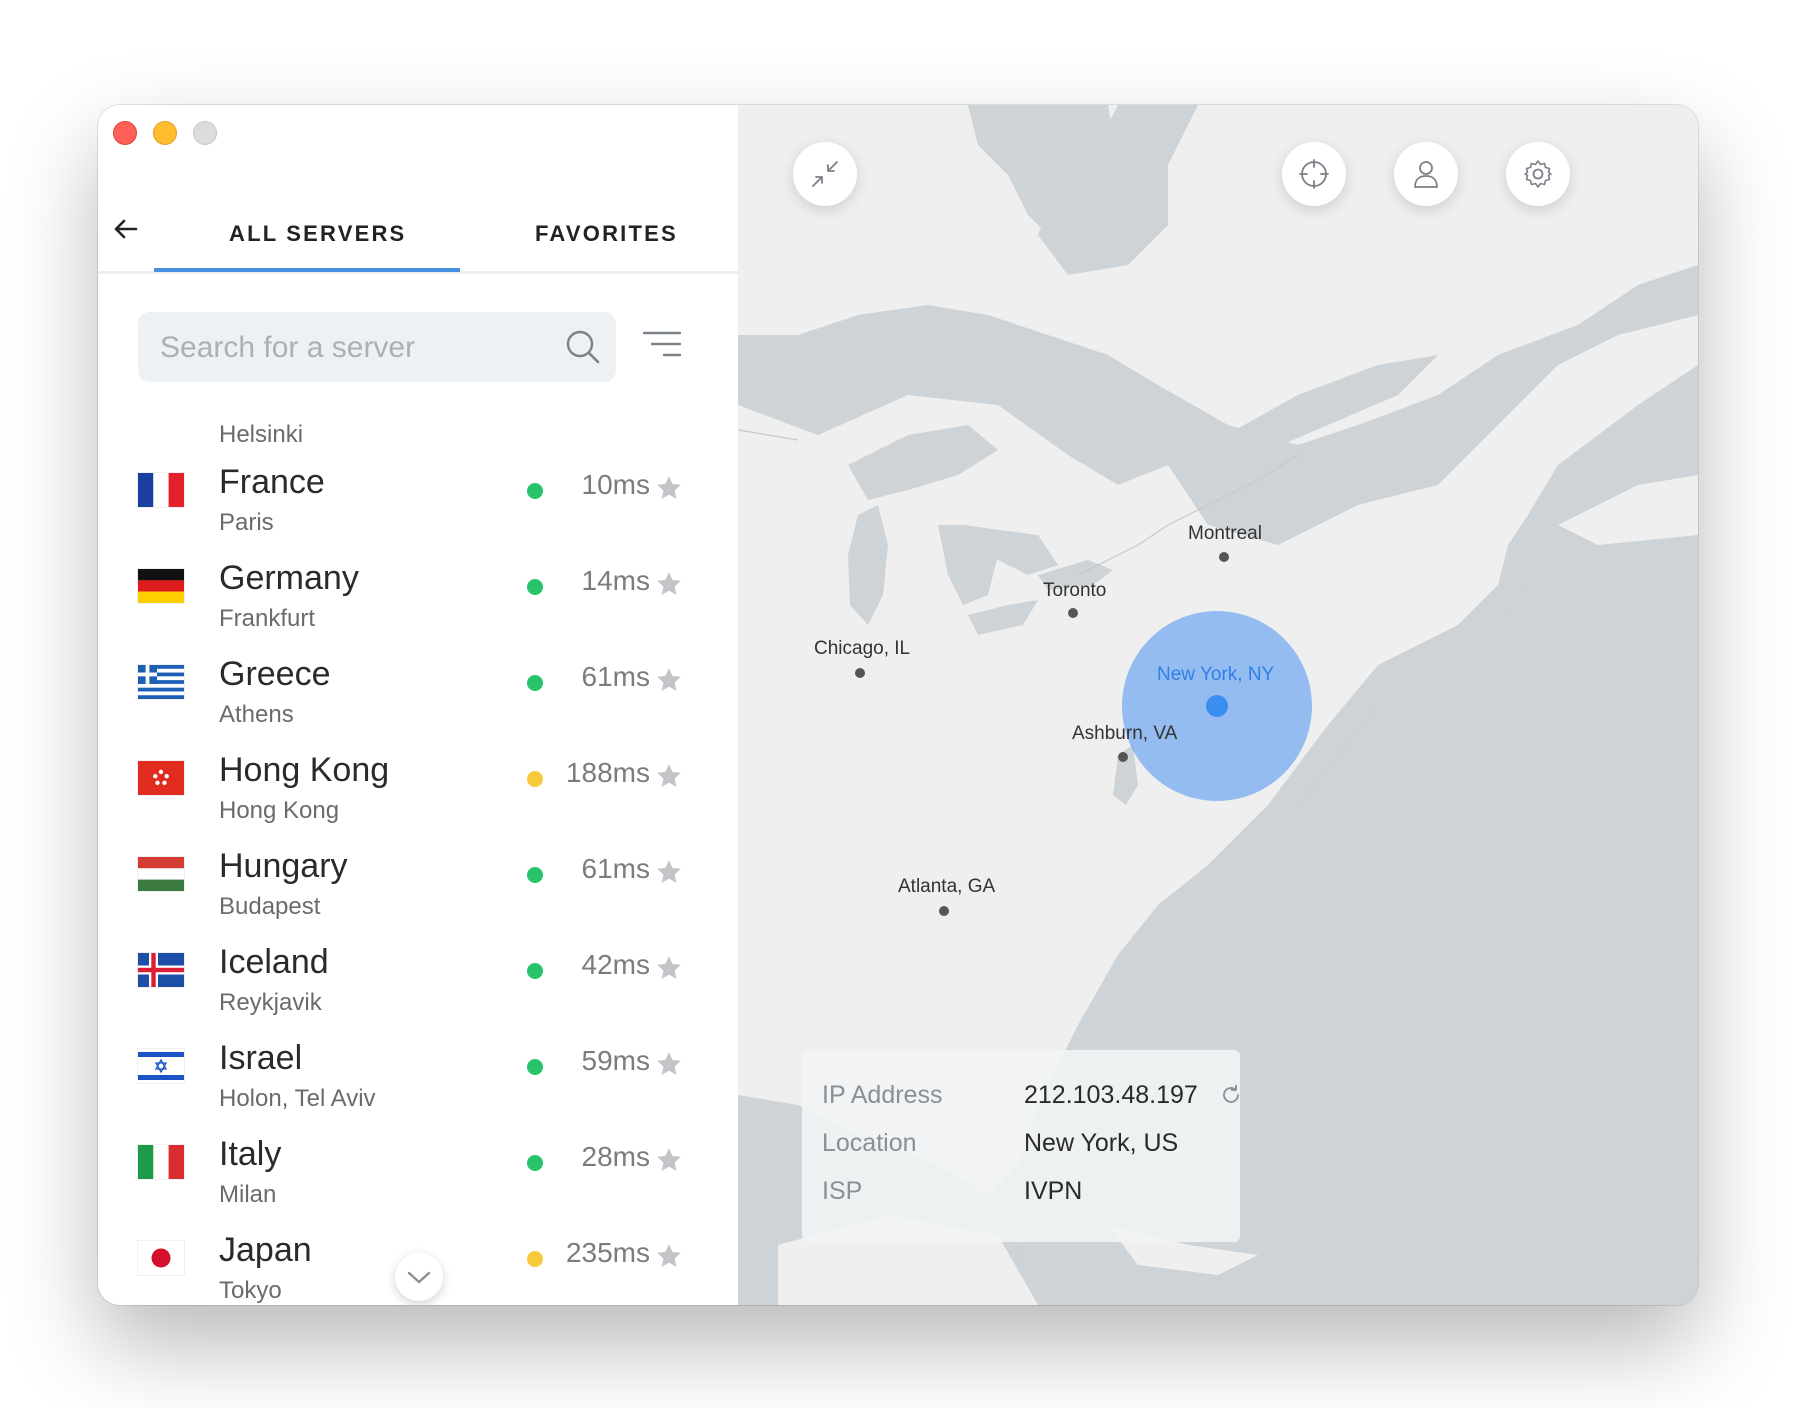 This screenshot has height=1408, width=1804. Describe the element at coordinates (246, 522) in the screenshot. I see `server-city: Paris` at that location.